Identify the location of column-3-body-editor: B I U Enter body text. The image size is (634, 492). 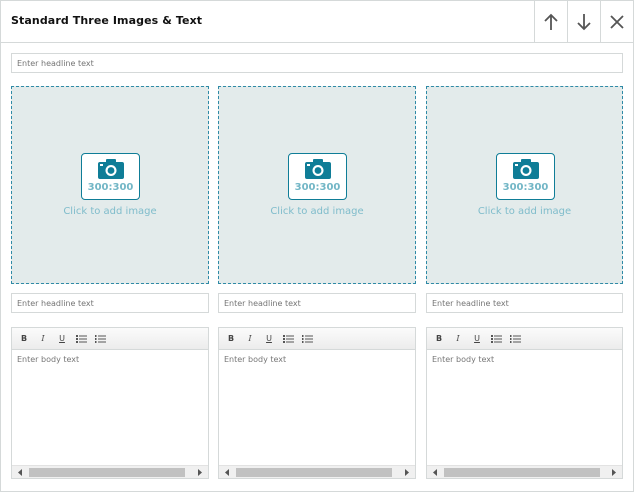
(524, 403).